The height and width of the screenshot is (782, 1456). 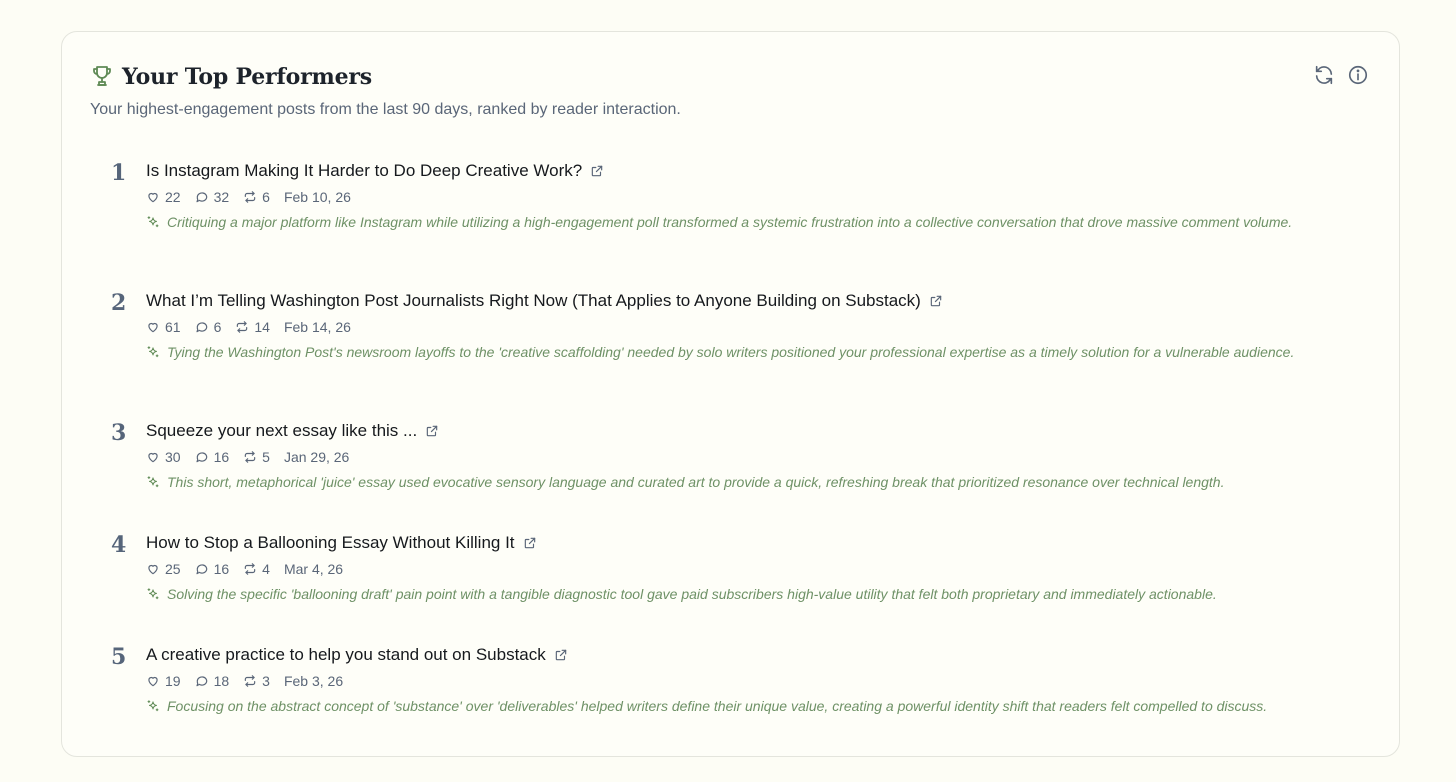 What do you see at coordinates (119, 545) in the screenshot?
I see `post-rank: 4` at bounding box center [119, 545].